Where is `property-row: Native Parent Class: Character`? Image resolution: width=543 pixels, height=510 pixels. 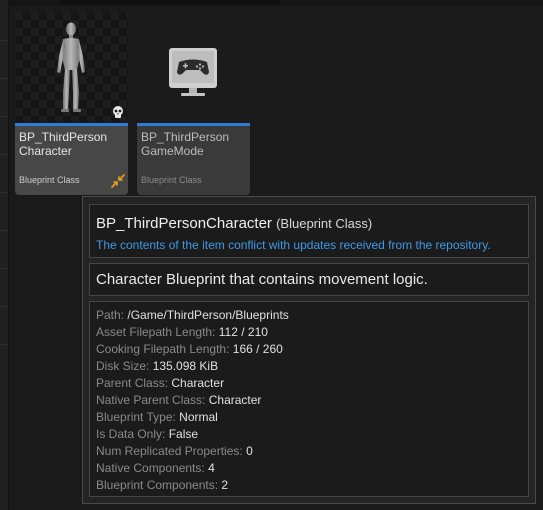
property-row: Native Parent Class: Character is located at coordinates (178, 400).